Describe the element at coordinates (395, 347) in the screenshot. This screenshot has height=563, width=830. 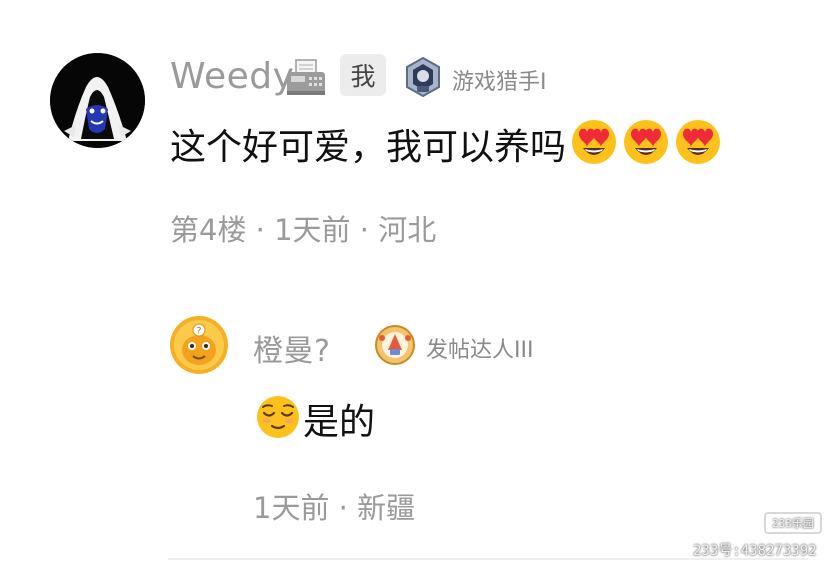
I see `post-master-badge-icon` at that location.